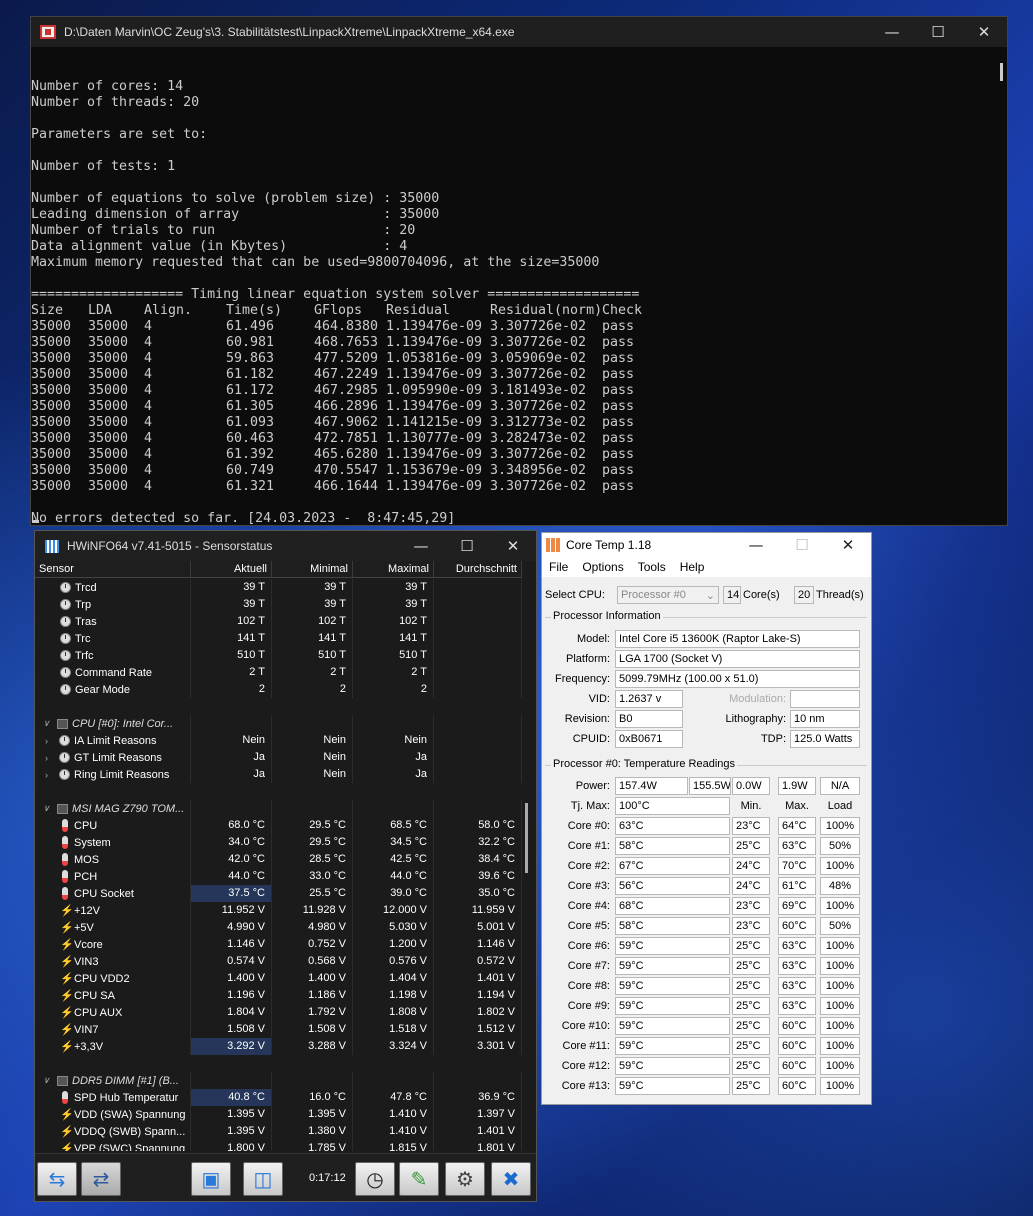  What do you see at coordinates (278, 825) in the screenshot?
I see `sensor-row: CPU 68.0 °C 29.5 °C 68.5 °C 58.0 °C` at bounding box center [278, 825].